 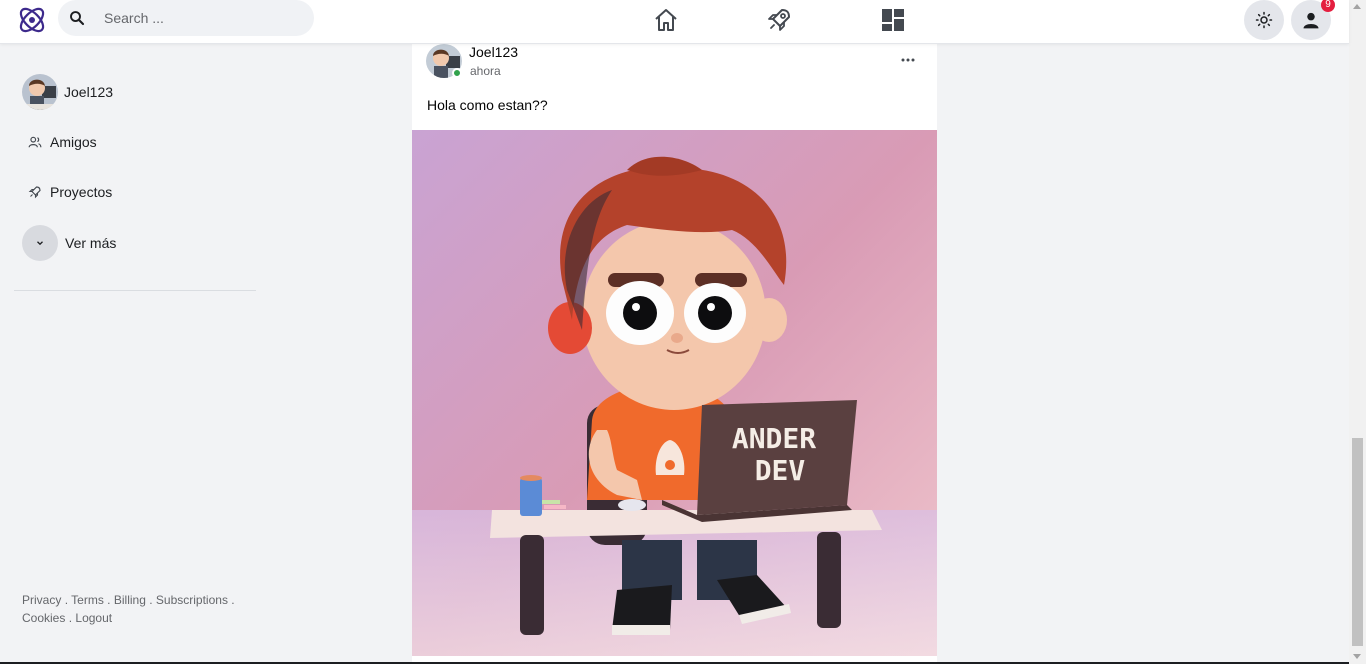 What do you see at coordinates (1357, 6) in the screenshot?
I see `scroll-up-icon` at bounding box center [1357, 6].